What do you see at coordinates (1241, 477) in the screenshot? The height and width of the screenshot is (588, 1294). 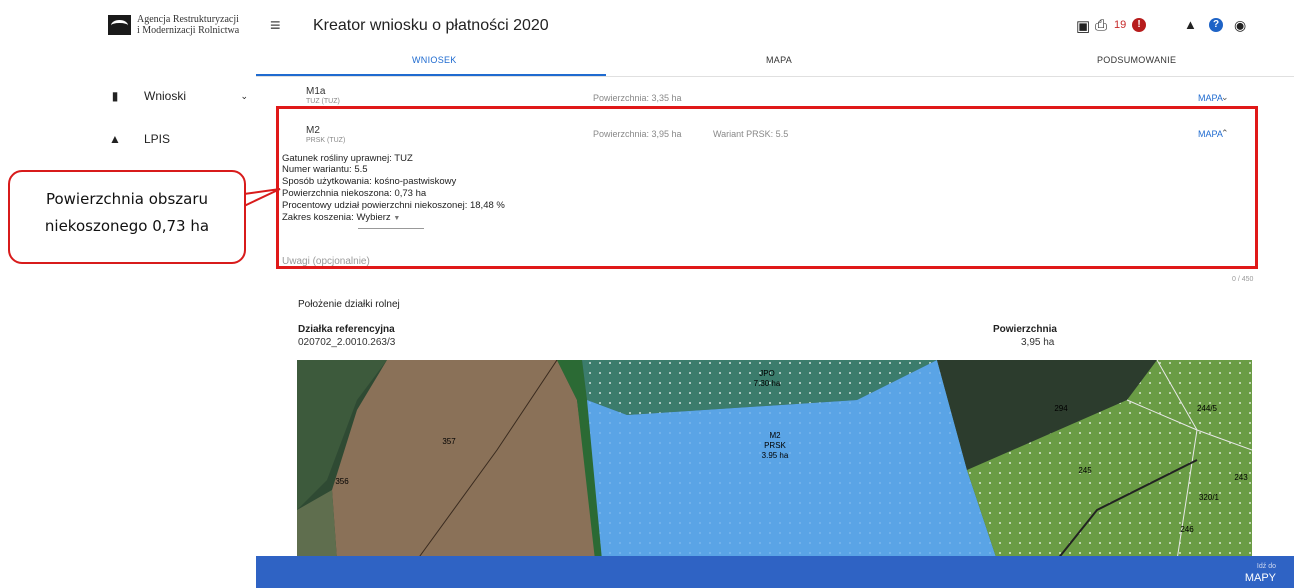 I see `map-label-243: 243` at bounding box center [1241, 477].